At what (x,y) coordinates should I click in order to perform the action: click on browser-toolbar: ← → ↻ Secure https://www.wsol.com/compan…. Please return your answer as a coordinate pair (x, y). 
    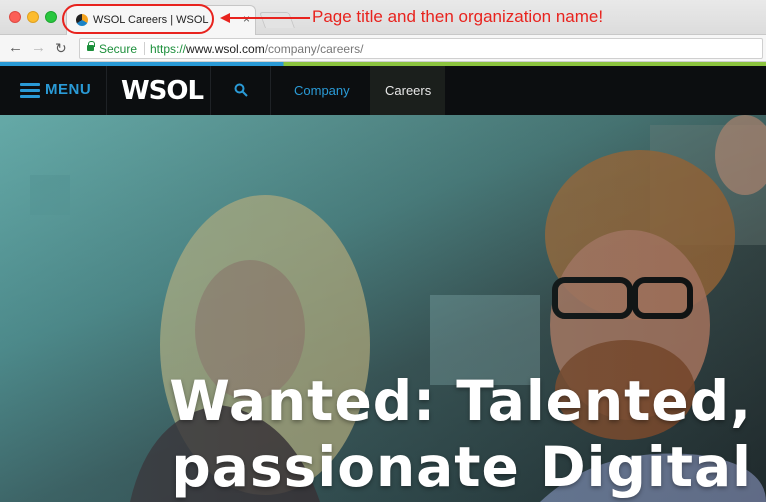
    Looking at the image, I should click on (383, 48).